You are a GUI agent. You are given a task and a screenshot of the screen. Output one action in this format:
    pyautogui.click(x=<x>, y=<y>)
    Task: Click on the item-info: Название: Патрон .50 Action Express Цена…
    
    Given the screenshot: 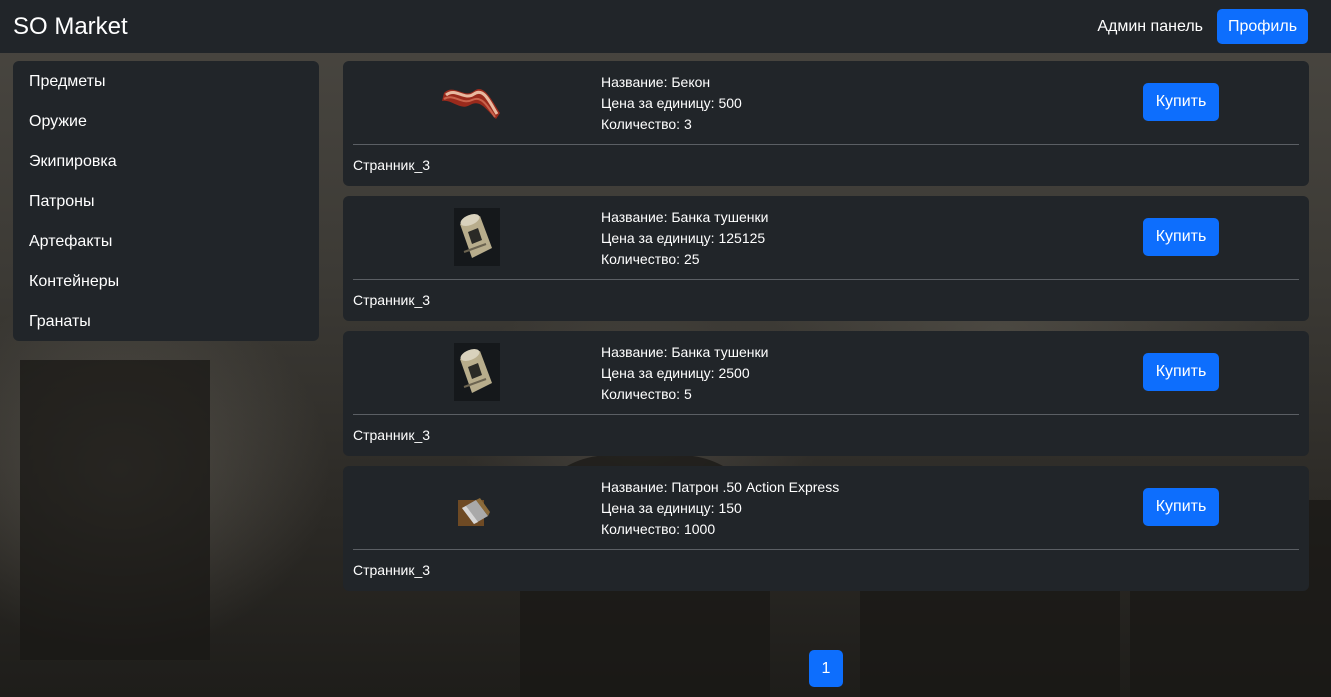 What is the action you would take?
    pyautogui.click(x=720, y=508)
    